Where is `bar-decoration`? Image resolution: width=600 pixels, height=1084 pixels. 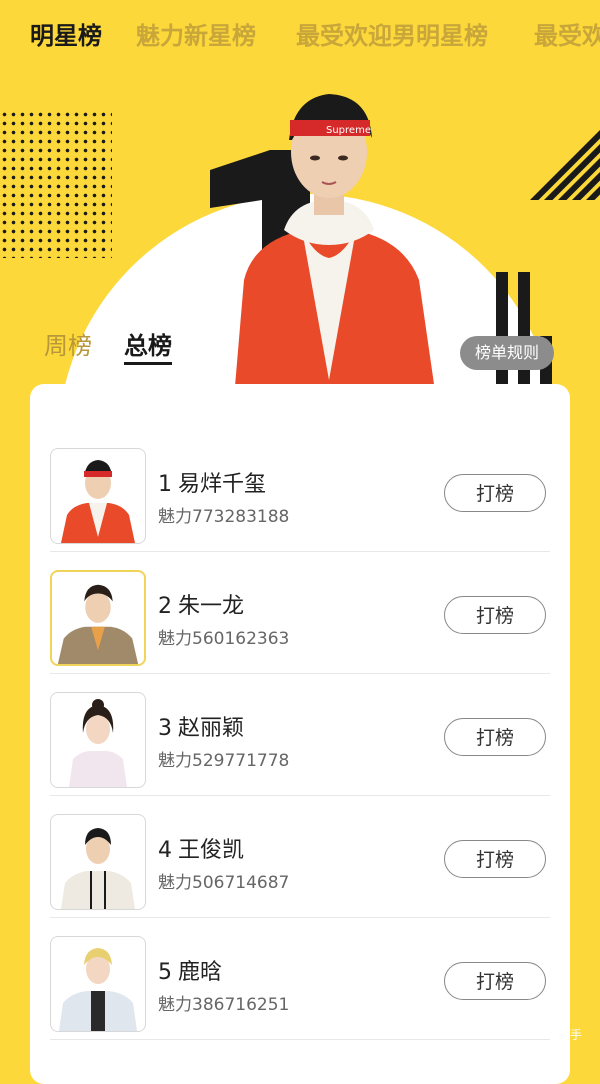 bar-decoration is located at coordinates (528, 334).